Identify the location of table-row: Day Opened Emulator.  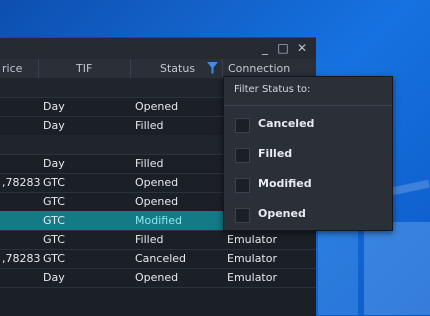
(158, 278).